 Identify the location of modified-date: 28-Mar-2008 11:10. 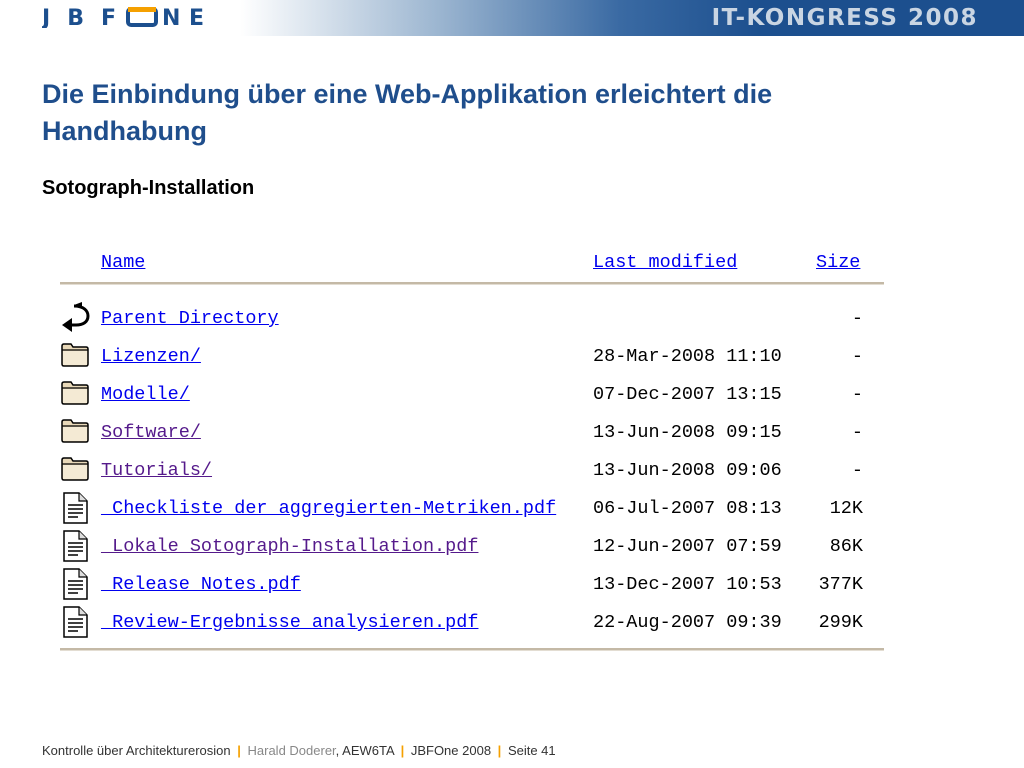
(687, 356).